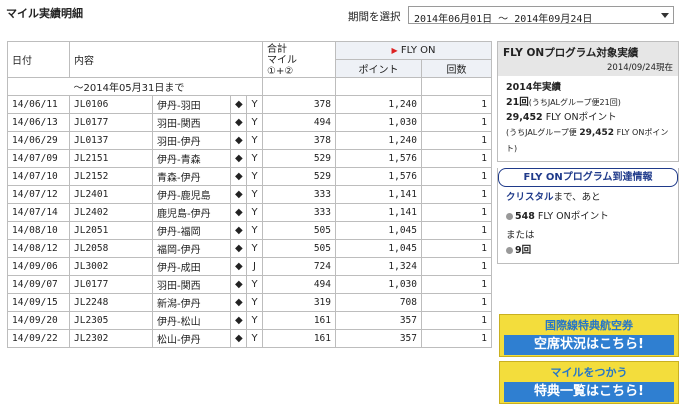  What do you see at coordinates (38, 284) in the screenshot?
I see `row-date: 14/09/07` at bounding box center [38, 284].